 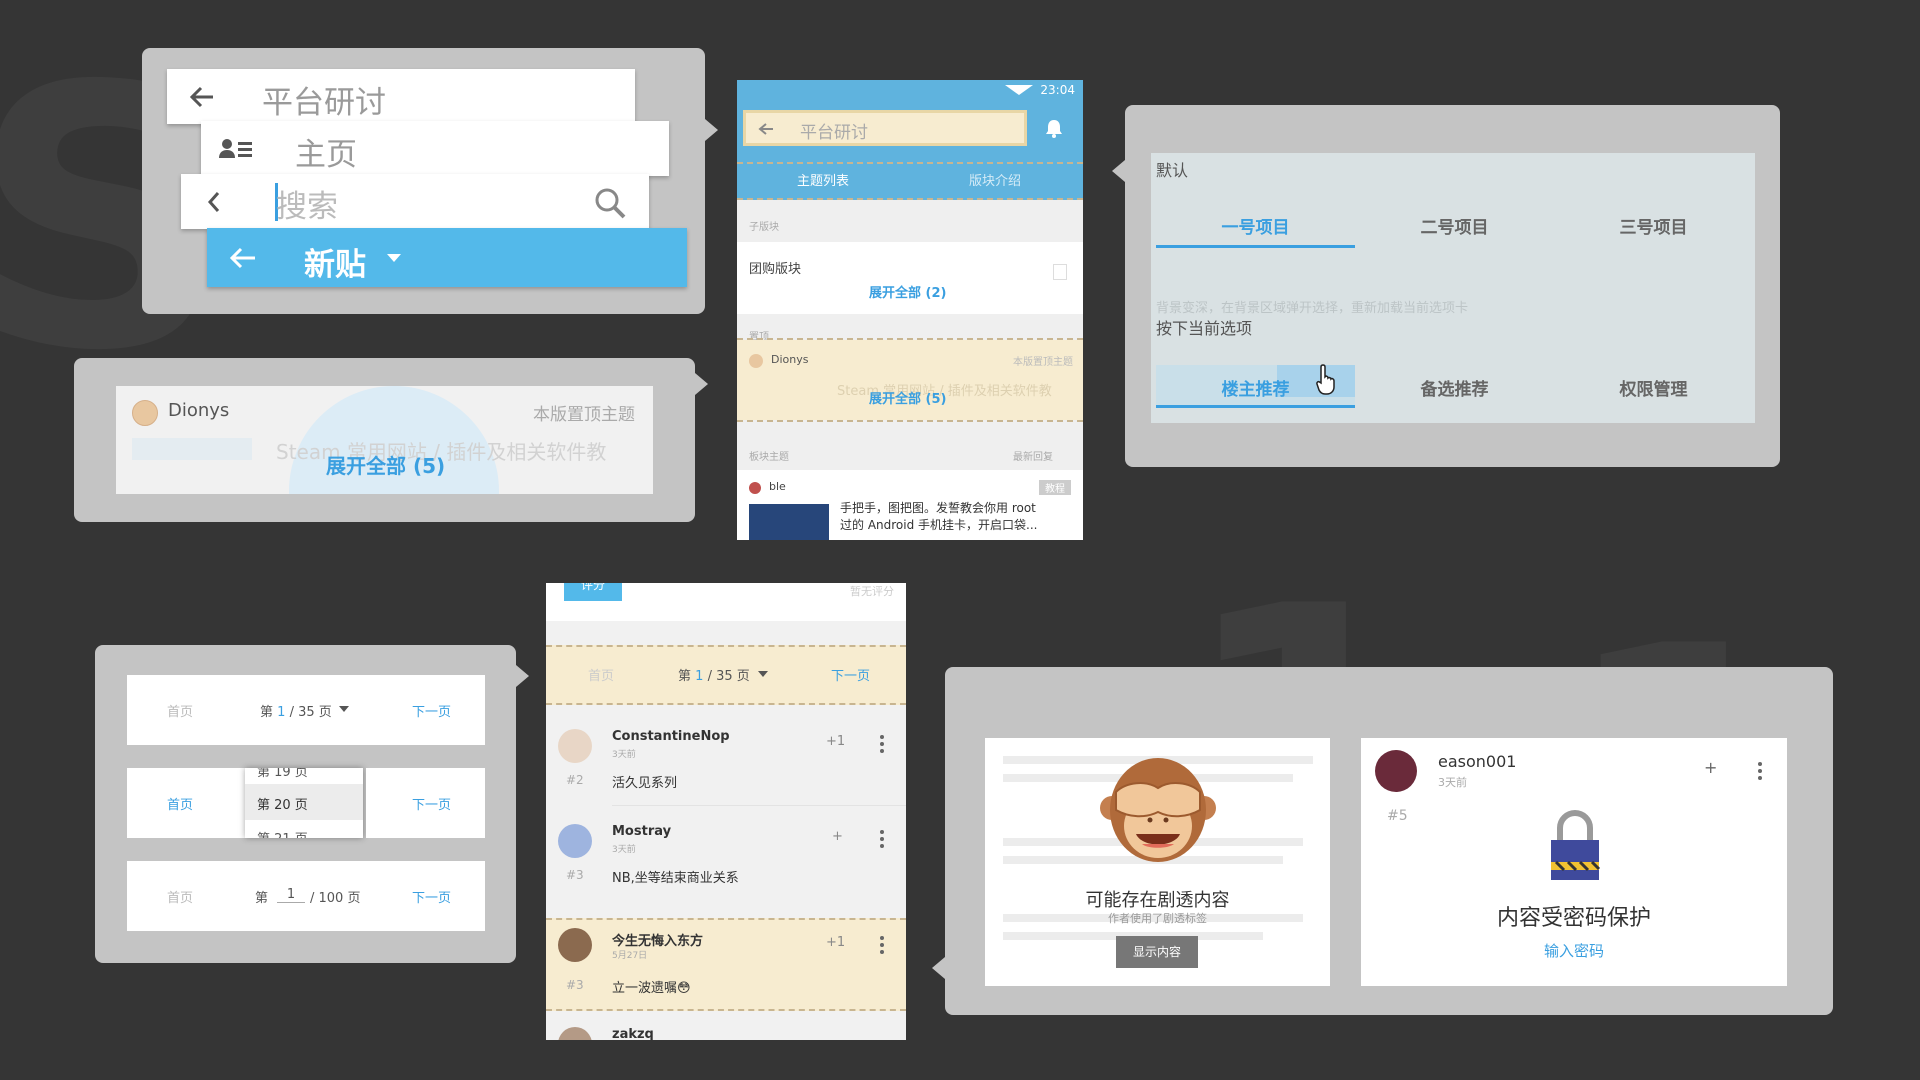 What do you see at coordinates (335, 898) in the screenshot?
I see `page-total: / 100 页` at bounding box center [335, 898].